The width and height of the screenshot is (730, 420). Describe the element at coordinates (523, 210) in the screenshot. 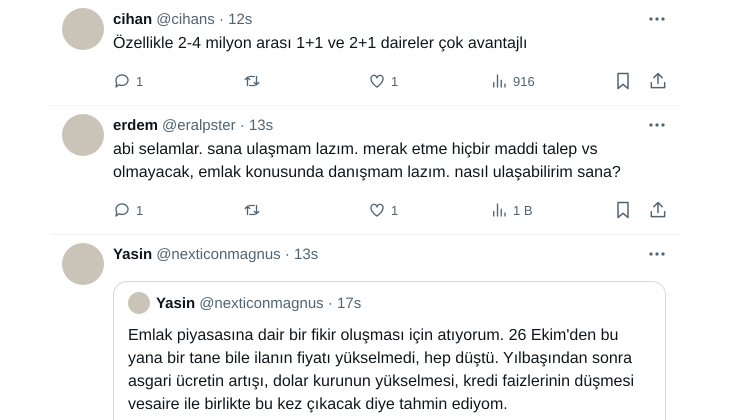

I see `view-count: 1 B` at that location.